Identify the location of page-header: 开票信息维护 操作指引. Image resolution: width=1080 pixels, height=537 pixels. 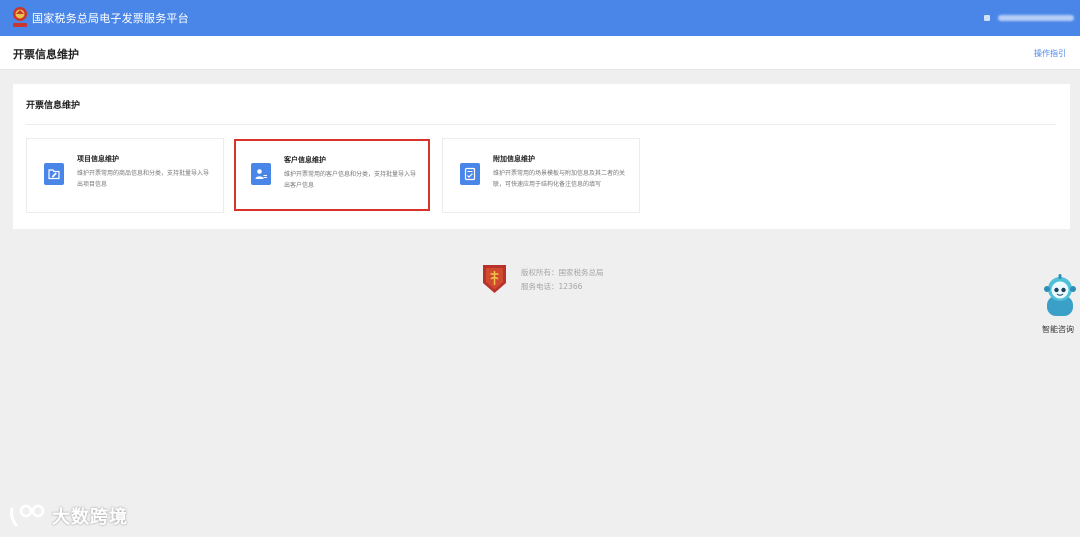
(540, 53).